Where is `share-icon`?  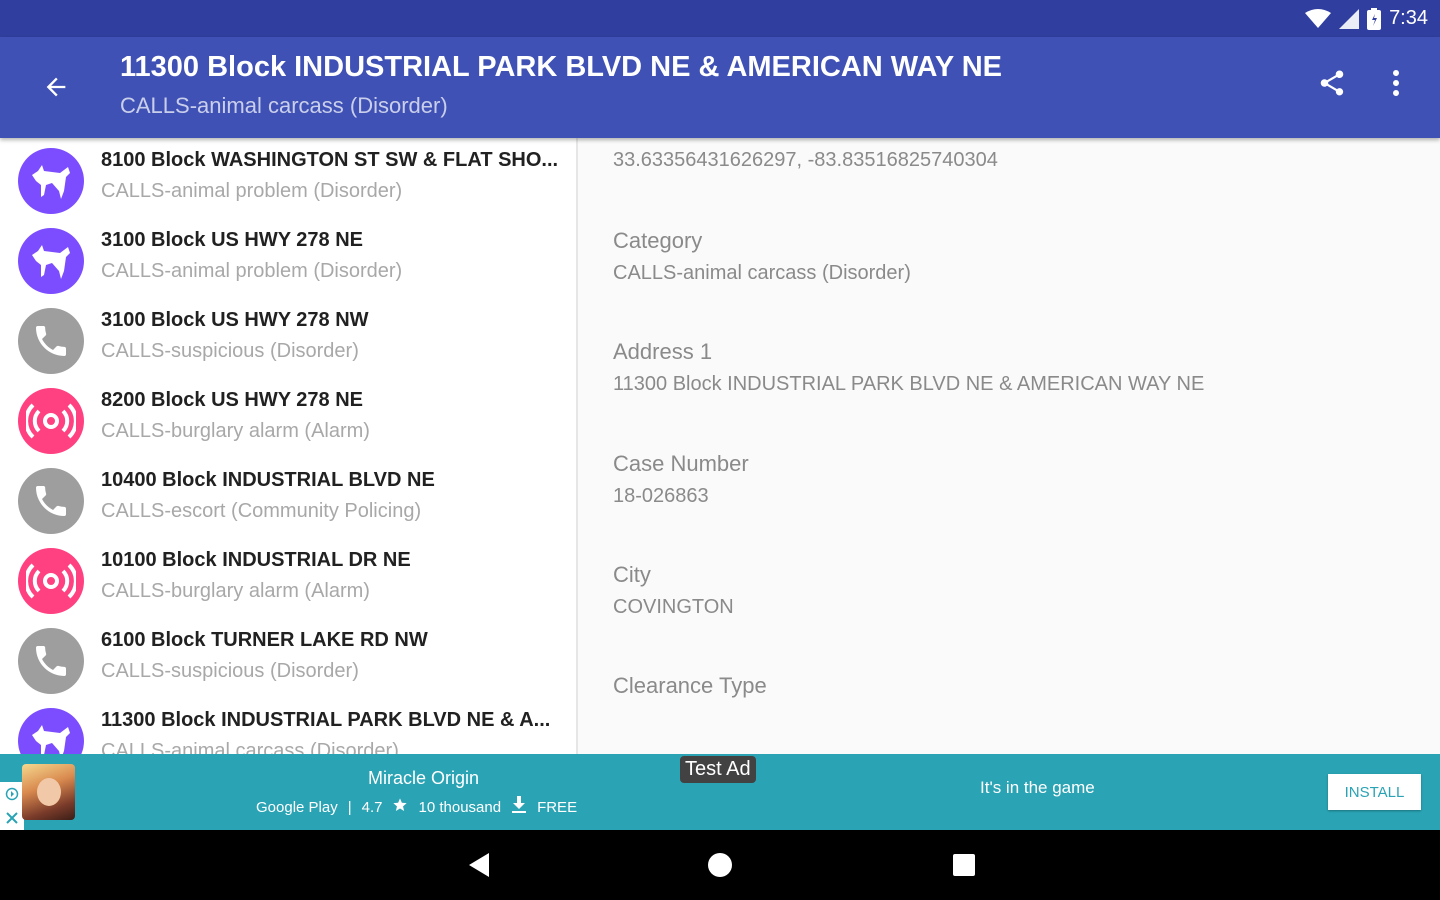 share-icon is located at coordinates (1332, 83).